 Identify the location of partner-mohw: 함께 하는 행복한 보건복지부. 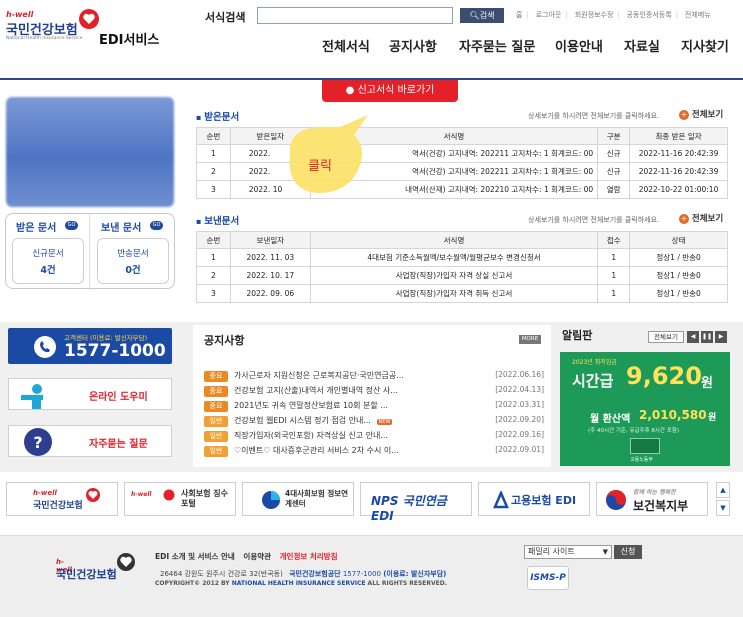
(652, 499).